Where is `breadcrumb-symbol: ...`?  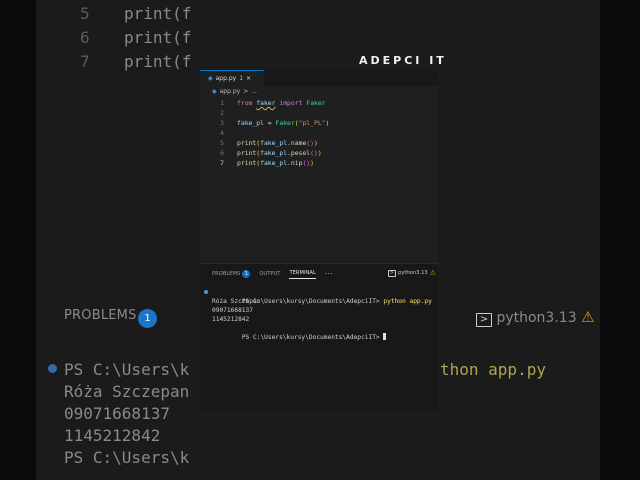 breadcrumb-symbol: ... is located at coordinates (254, 91).